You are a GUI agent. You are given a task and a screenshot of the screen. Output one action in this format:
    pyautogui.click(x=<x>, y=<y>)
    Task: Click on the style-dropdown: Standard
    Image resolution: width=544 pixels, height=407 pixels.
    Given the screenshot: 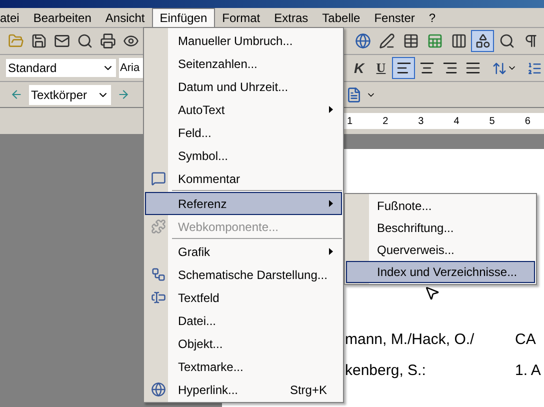 What is the action you would take?
    pyautogui.click(x=61, y=68)
    